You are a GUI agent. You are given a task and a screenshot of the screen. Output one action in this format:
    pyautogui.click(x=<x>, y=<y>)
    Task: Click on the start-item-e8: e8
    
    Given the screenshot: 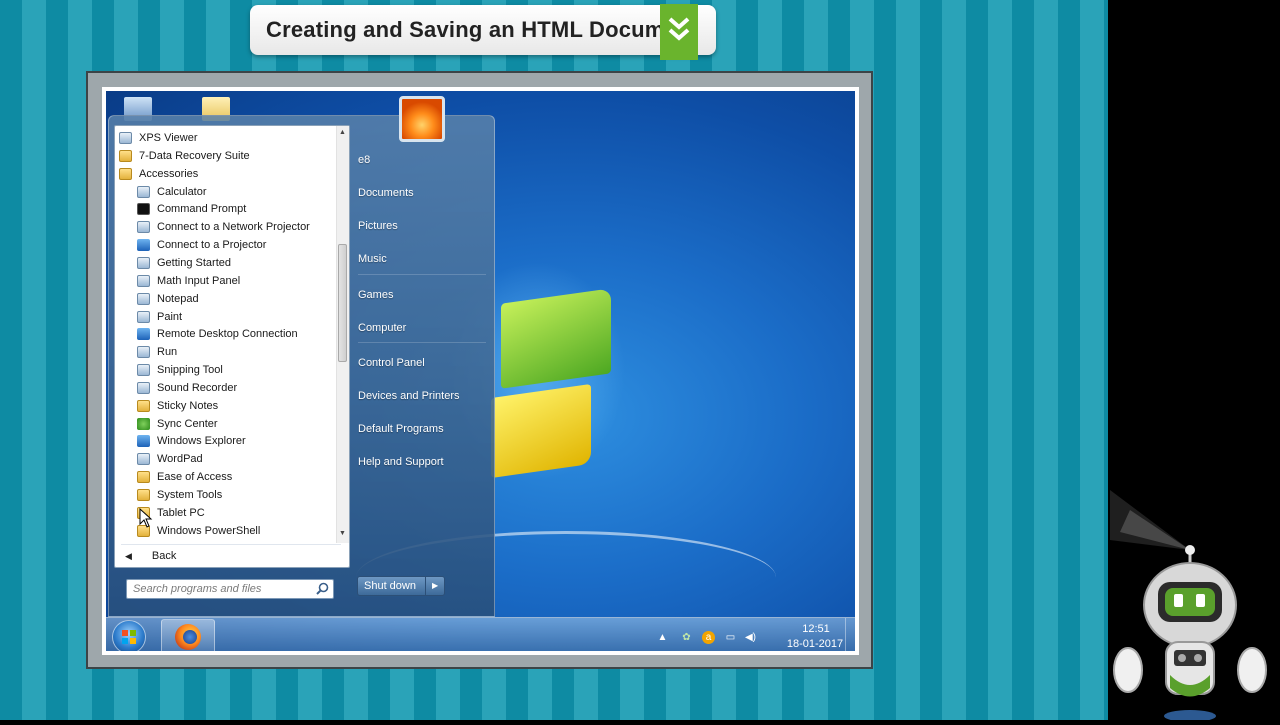 What is the action you would take?
    pyautogui.click(x=364, y=160)
    